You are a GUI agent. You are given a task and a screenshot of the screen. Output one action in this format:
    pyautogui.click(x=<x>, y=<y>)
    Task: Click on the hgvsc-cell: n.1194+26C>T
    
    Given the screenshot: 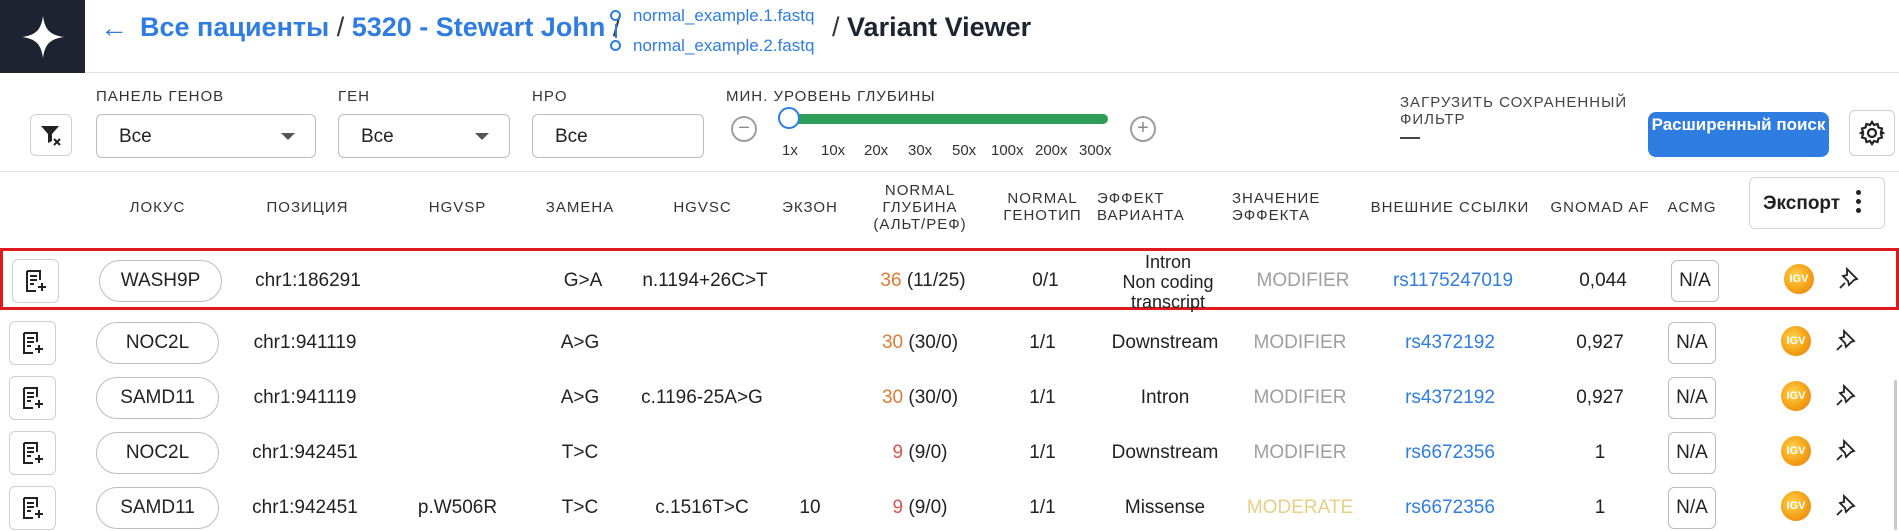 What is the action you would take?
    pyautogui.click(x=705, y=280)
    